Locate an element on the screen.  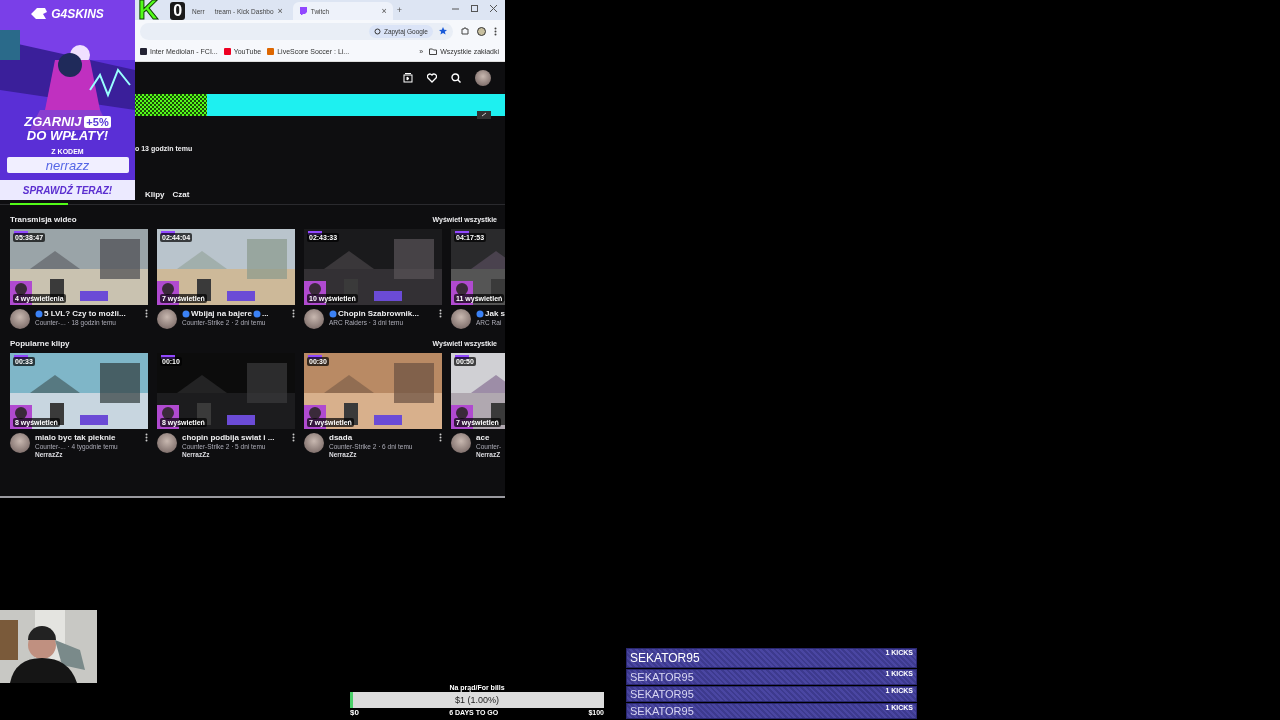
cta-button: SPRAWDŹ TERAZ! is located at coordinates (67, 190).